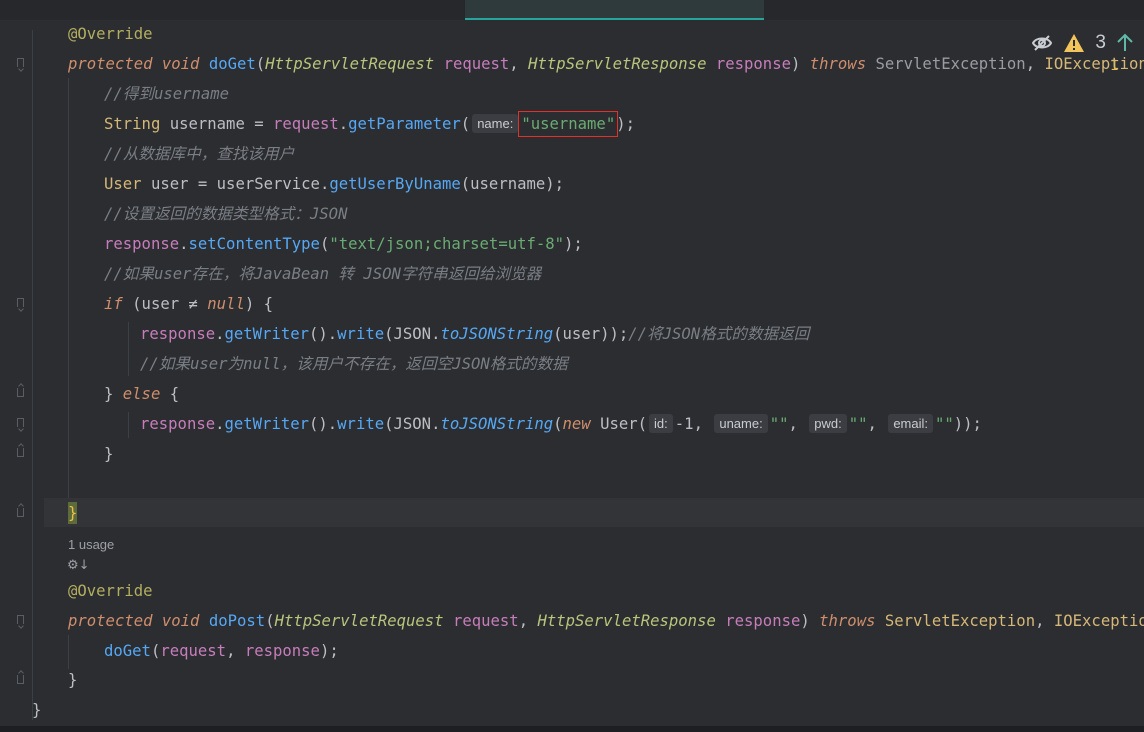 The width and height of the screenshot is (1144, 732). What do you see at coordinates (395, 184) in the screenshot?
I see `method-call: getUserByUname` at bounding box center [395, 184].